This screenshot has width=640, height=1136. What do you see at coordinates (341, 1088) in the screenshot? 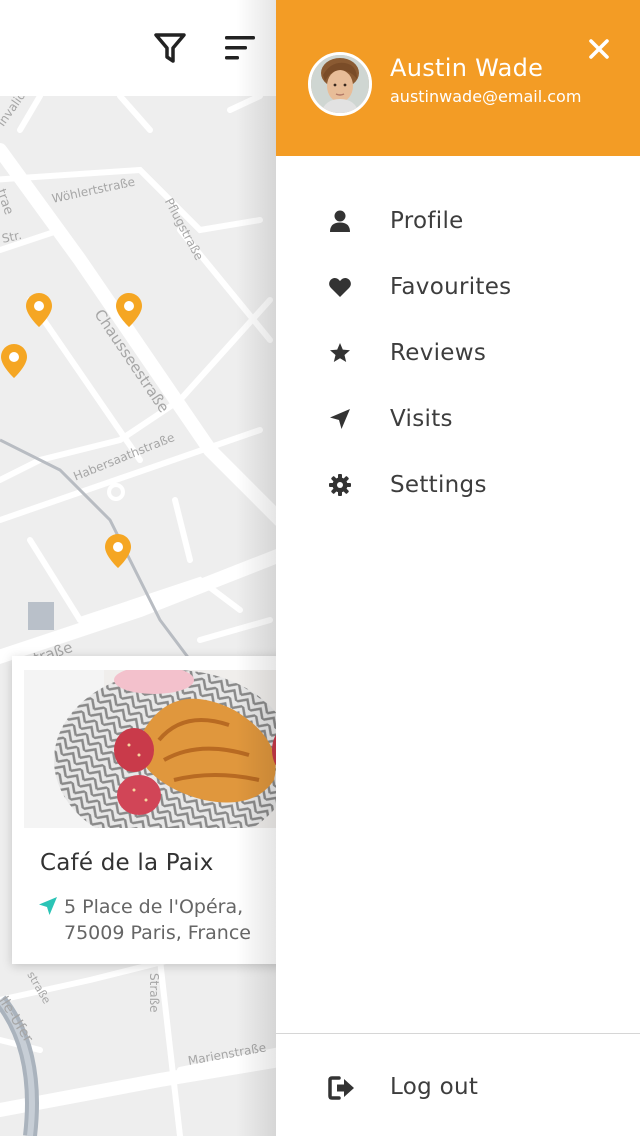
I see `logout-icon` at bounding box center [341, 1088].